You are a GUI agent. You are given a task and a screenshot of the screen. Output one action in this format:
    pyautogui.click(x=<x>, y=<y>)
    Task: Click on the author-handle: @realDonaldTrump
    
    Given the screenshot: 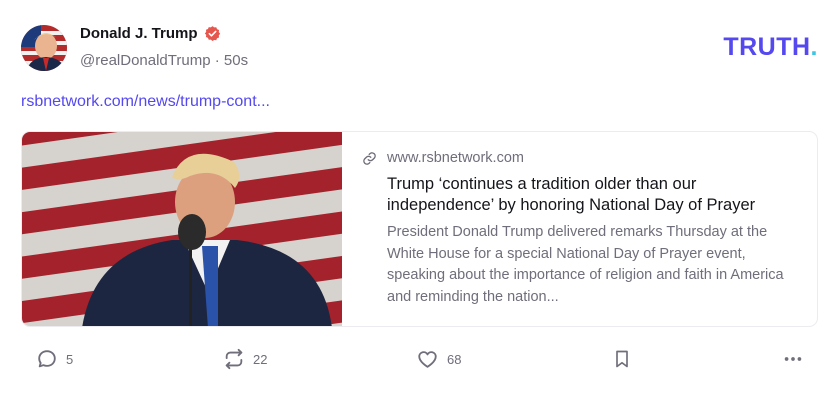 What is the action you would take?
    pyautogui.click(x=145, y=60)
    